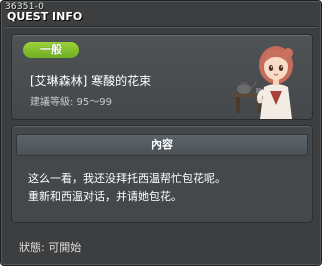 This screenshot has height=266, width=322. I want to click on title-divider, so click(161, 27).